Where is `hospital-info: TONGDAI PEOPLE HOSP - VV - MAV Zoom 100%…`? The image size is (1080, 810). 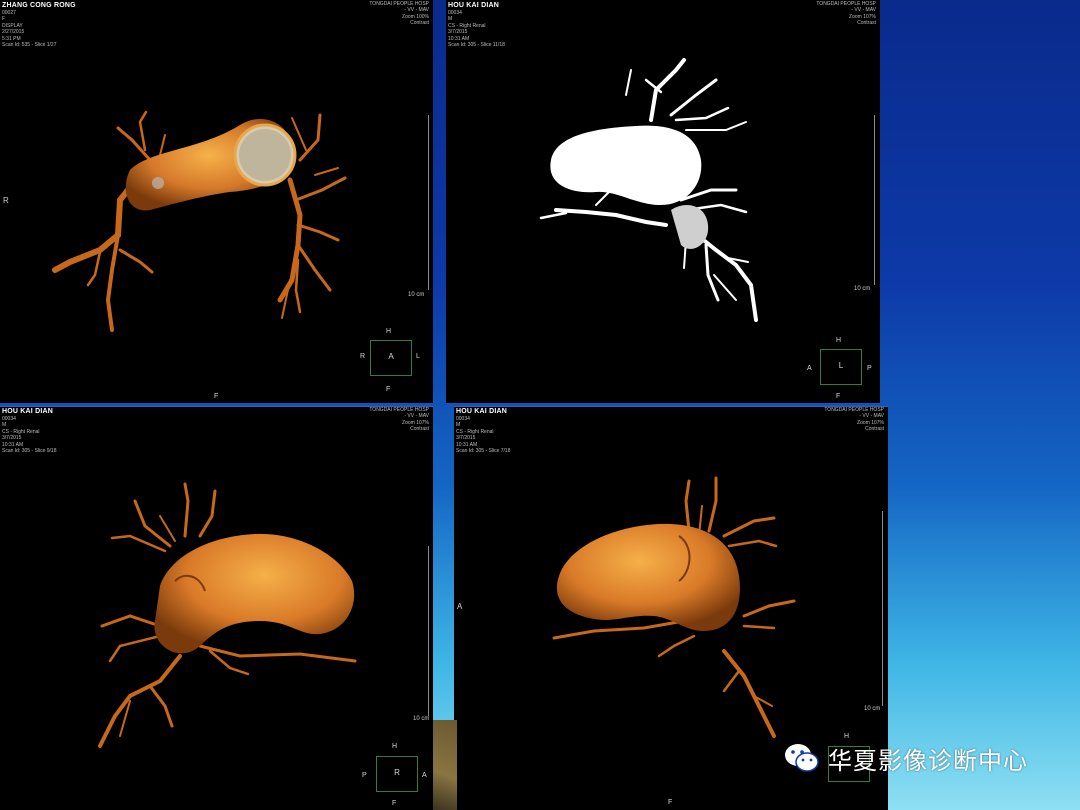 hospital-info: TONGDAI PEOPLE HOSP - VV - MAV Zoom 100%… is located at coordinates (399, 14).